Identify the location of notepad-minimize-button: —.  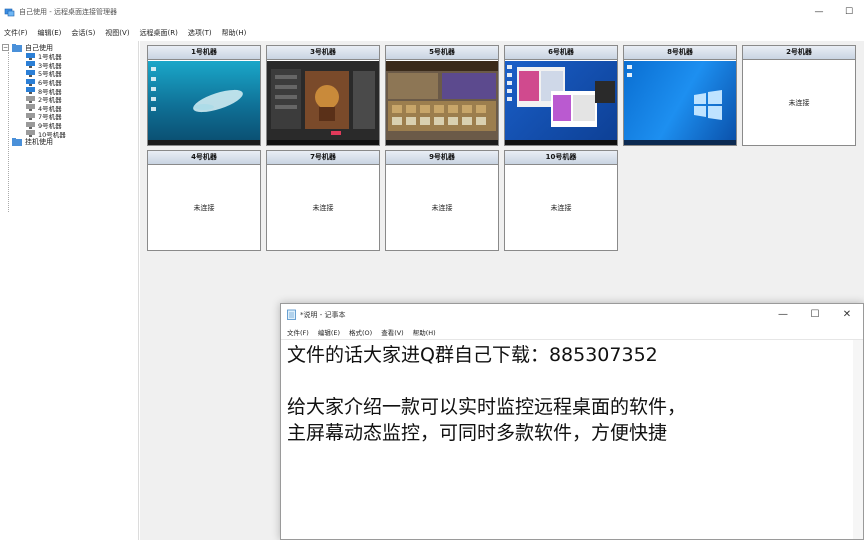
(783, 314).